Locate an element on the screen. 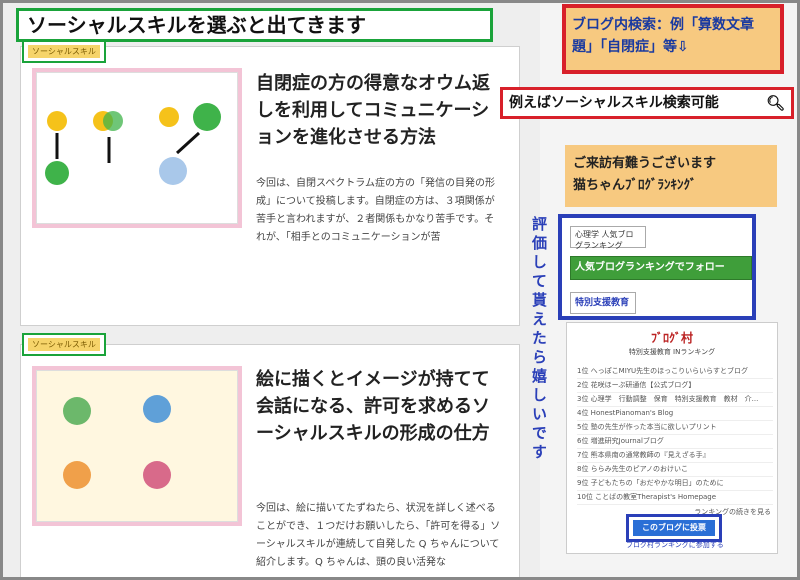  category-banner: ソーシャルスキルを選ぶと出てきます is located at coordinates (254, 25).